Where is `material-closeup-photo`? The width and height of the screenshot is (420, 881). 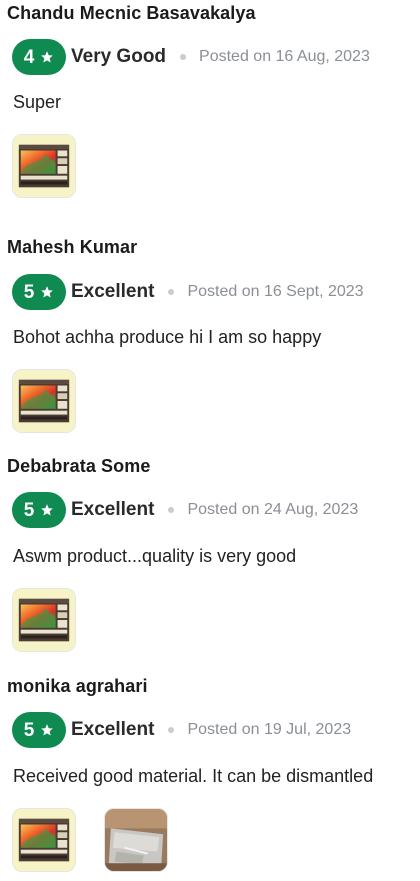
material-closeup-photo is located at coordinates (136, 840).